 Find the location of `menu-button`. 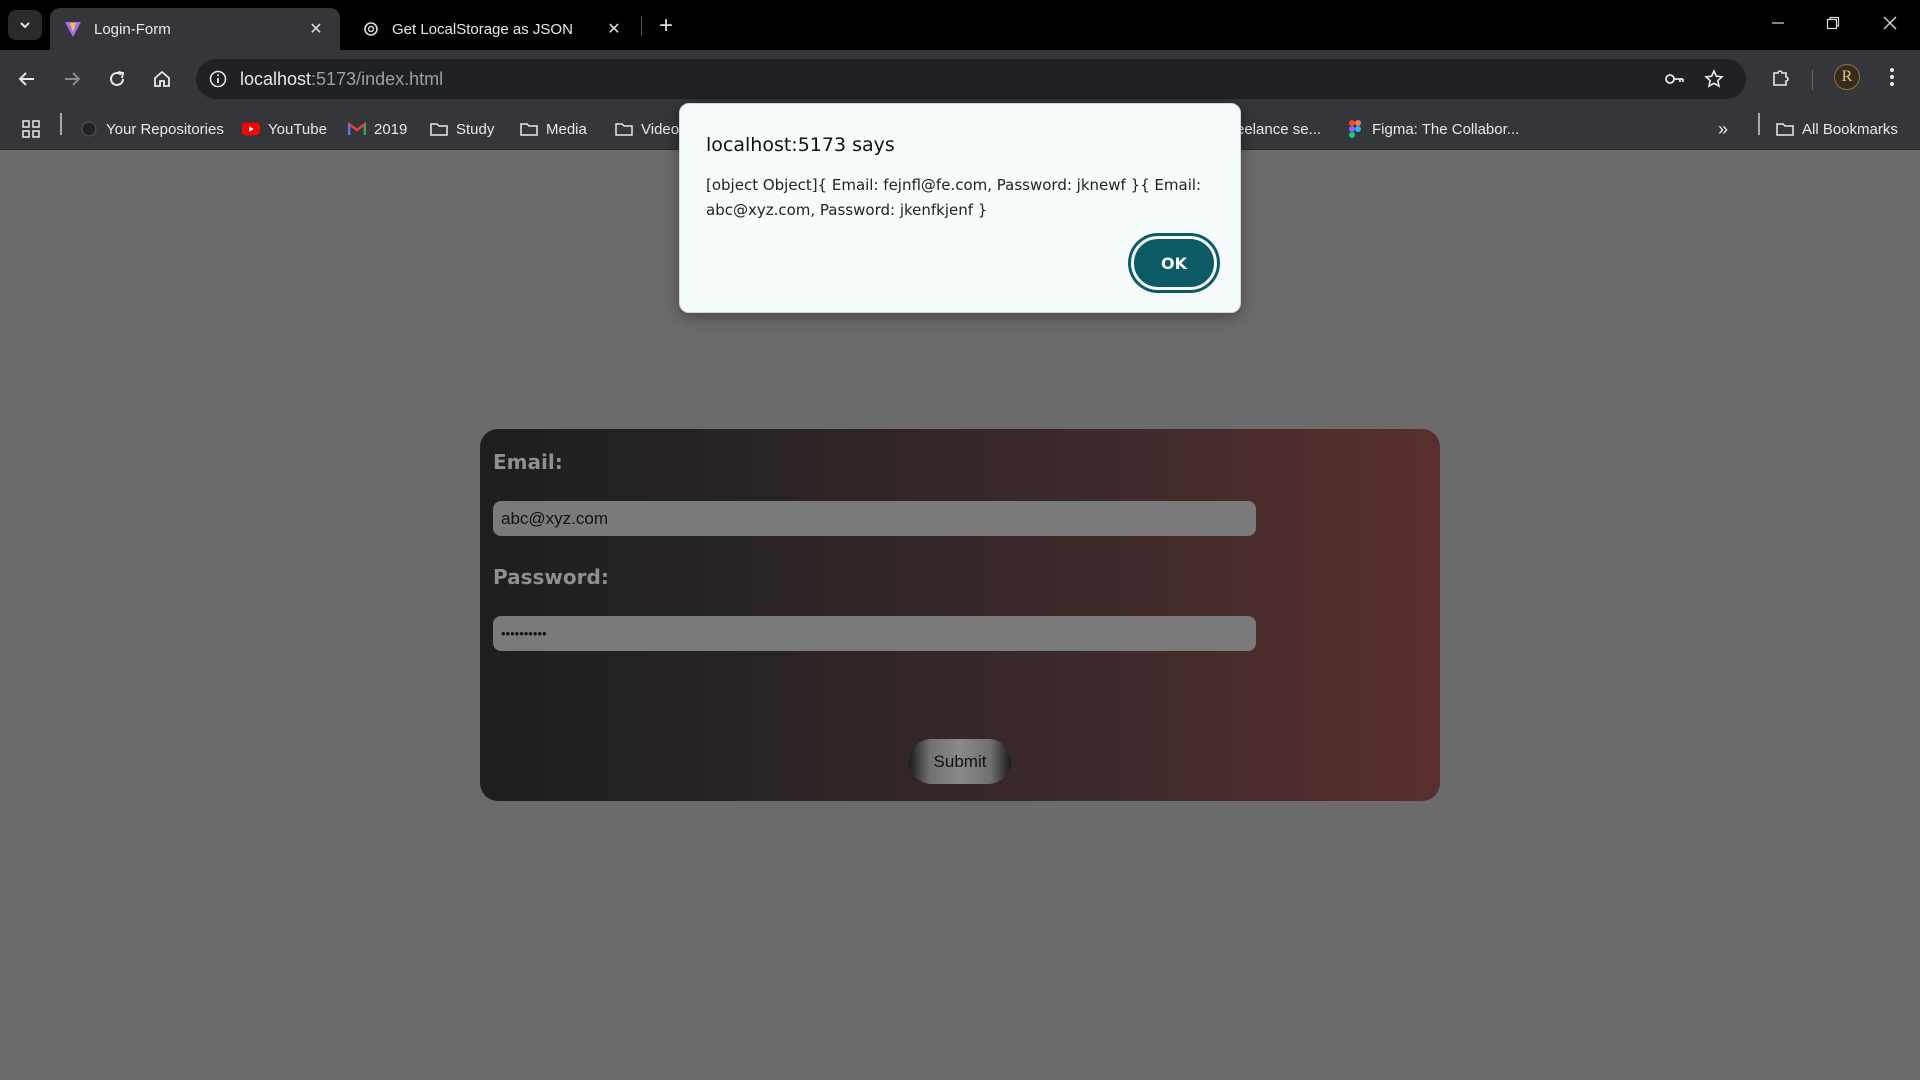

menu-button is located at coordinates (1892, 79).